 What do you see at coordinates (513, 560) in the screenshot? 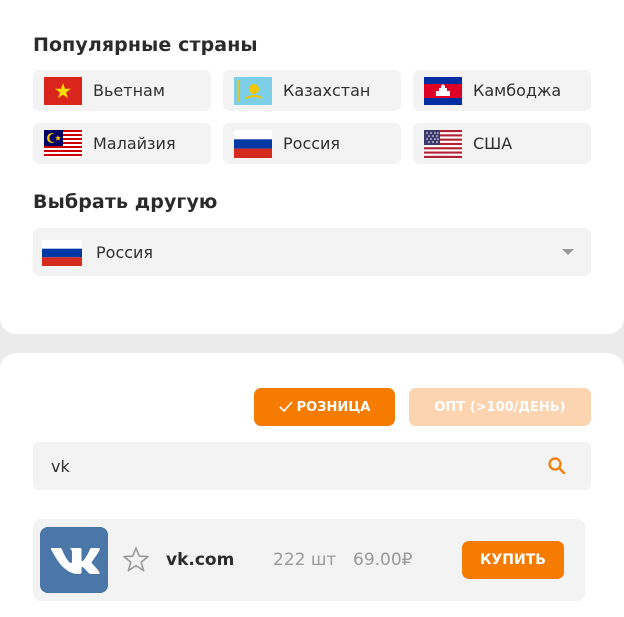
I see `buy-button: КУПИТЬ` at bounding box center [513, 560].